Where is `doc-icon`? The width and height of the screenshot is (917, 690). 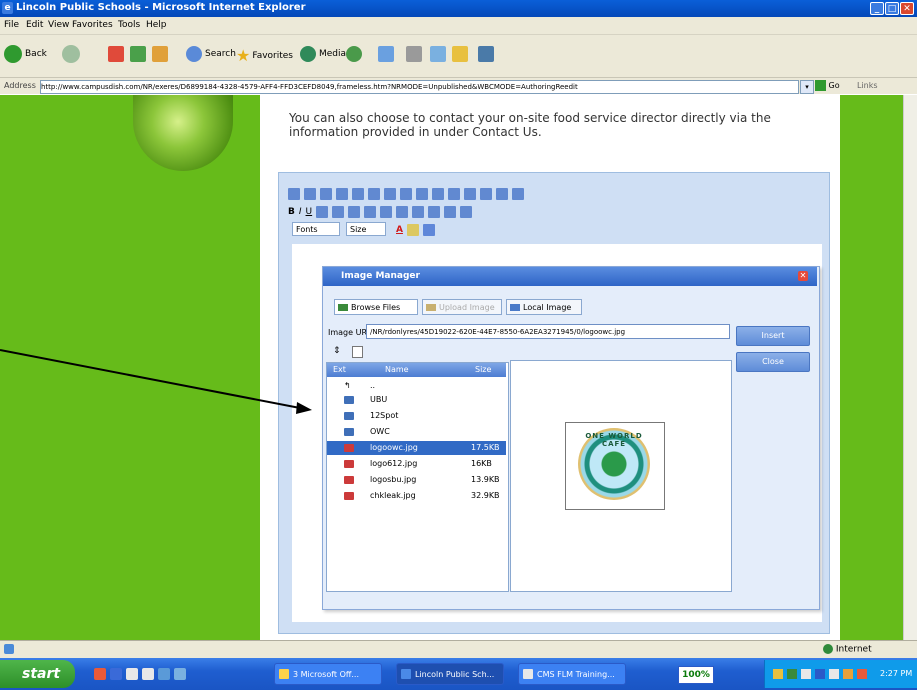 doc-icon is located at coordinates (528, 674).